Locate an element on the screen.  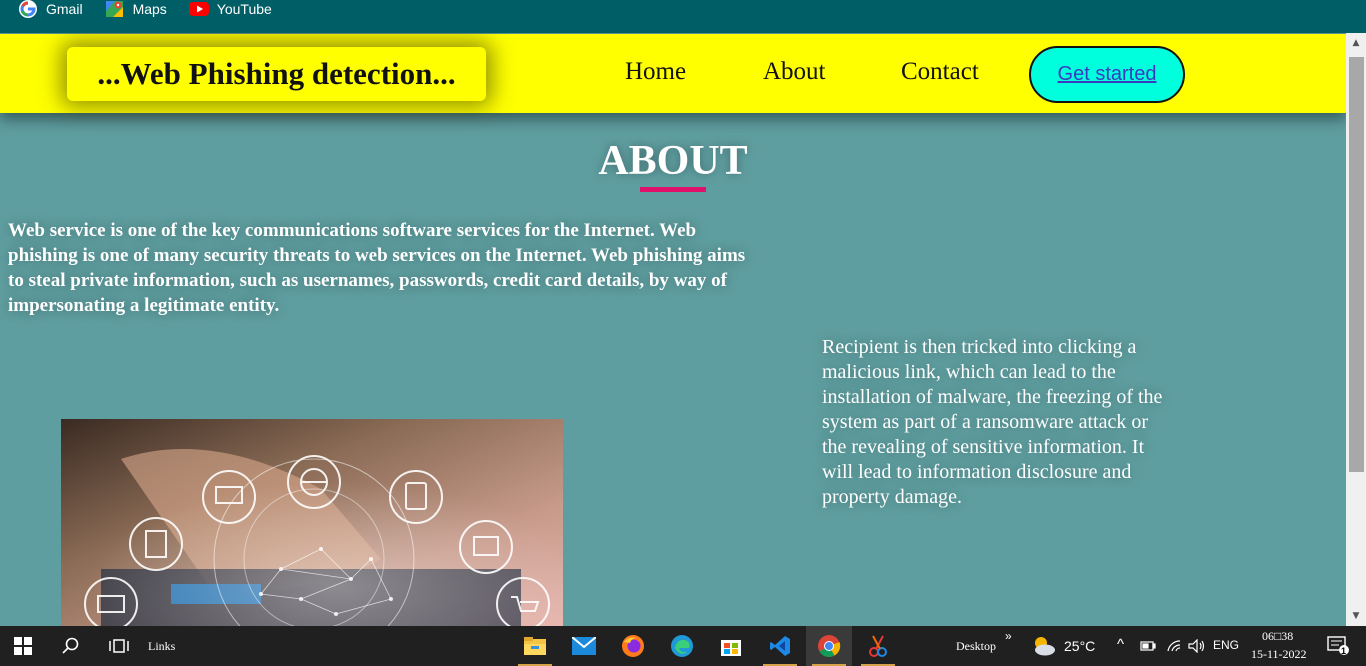
notification-center-icon: 1 is located at coordinates (1338, 646).